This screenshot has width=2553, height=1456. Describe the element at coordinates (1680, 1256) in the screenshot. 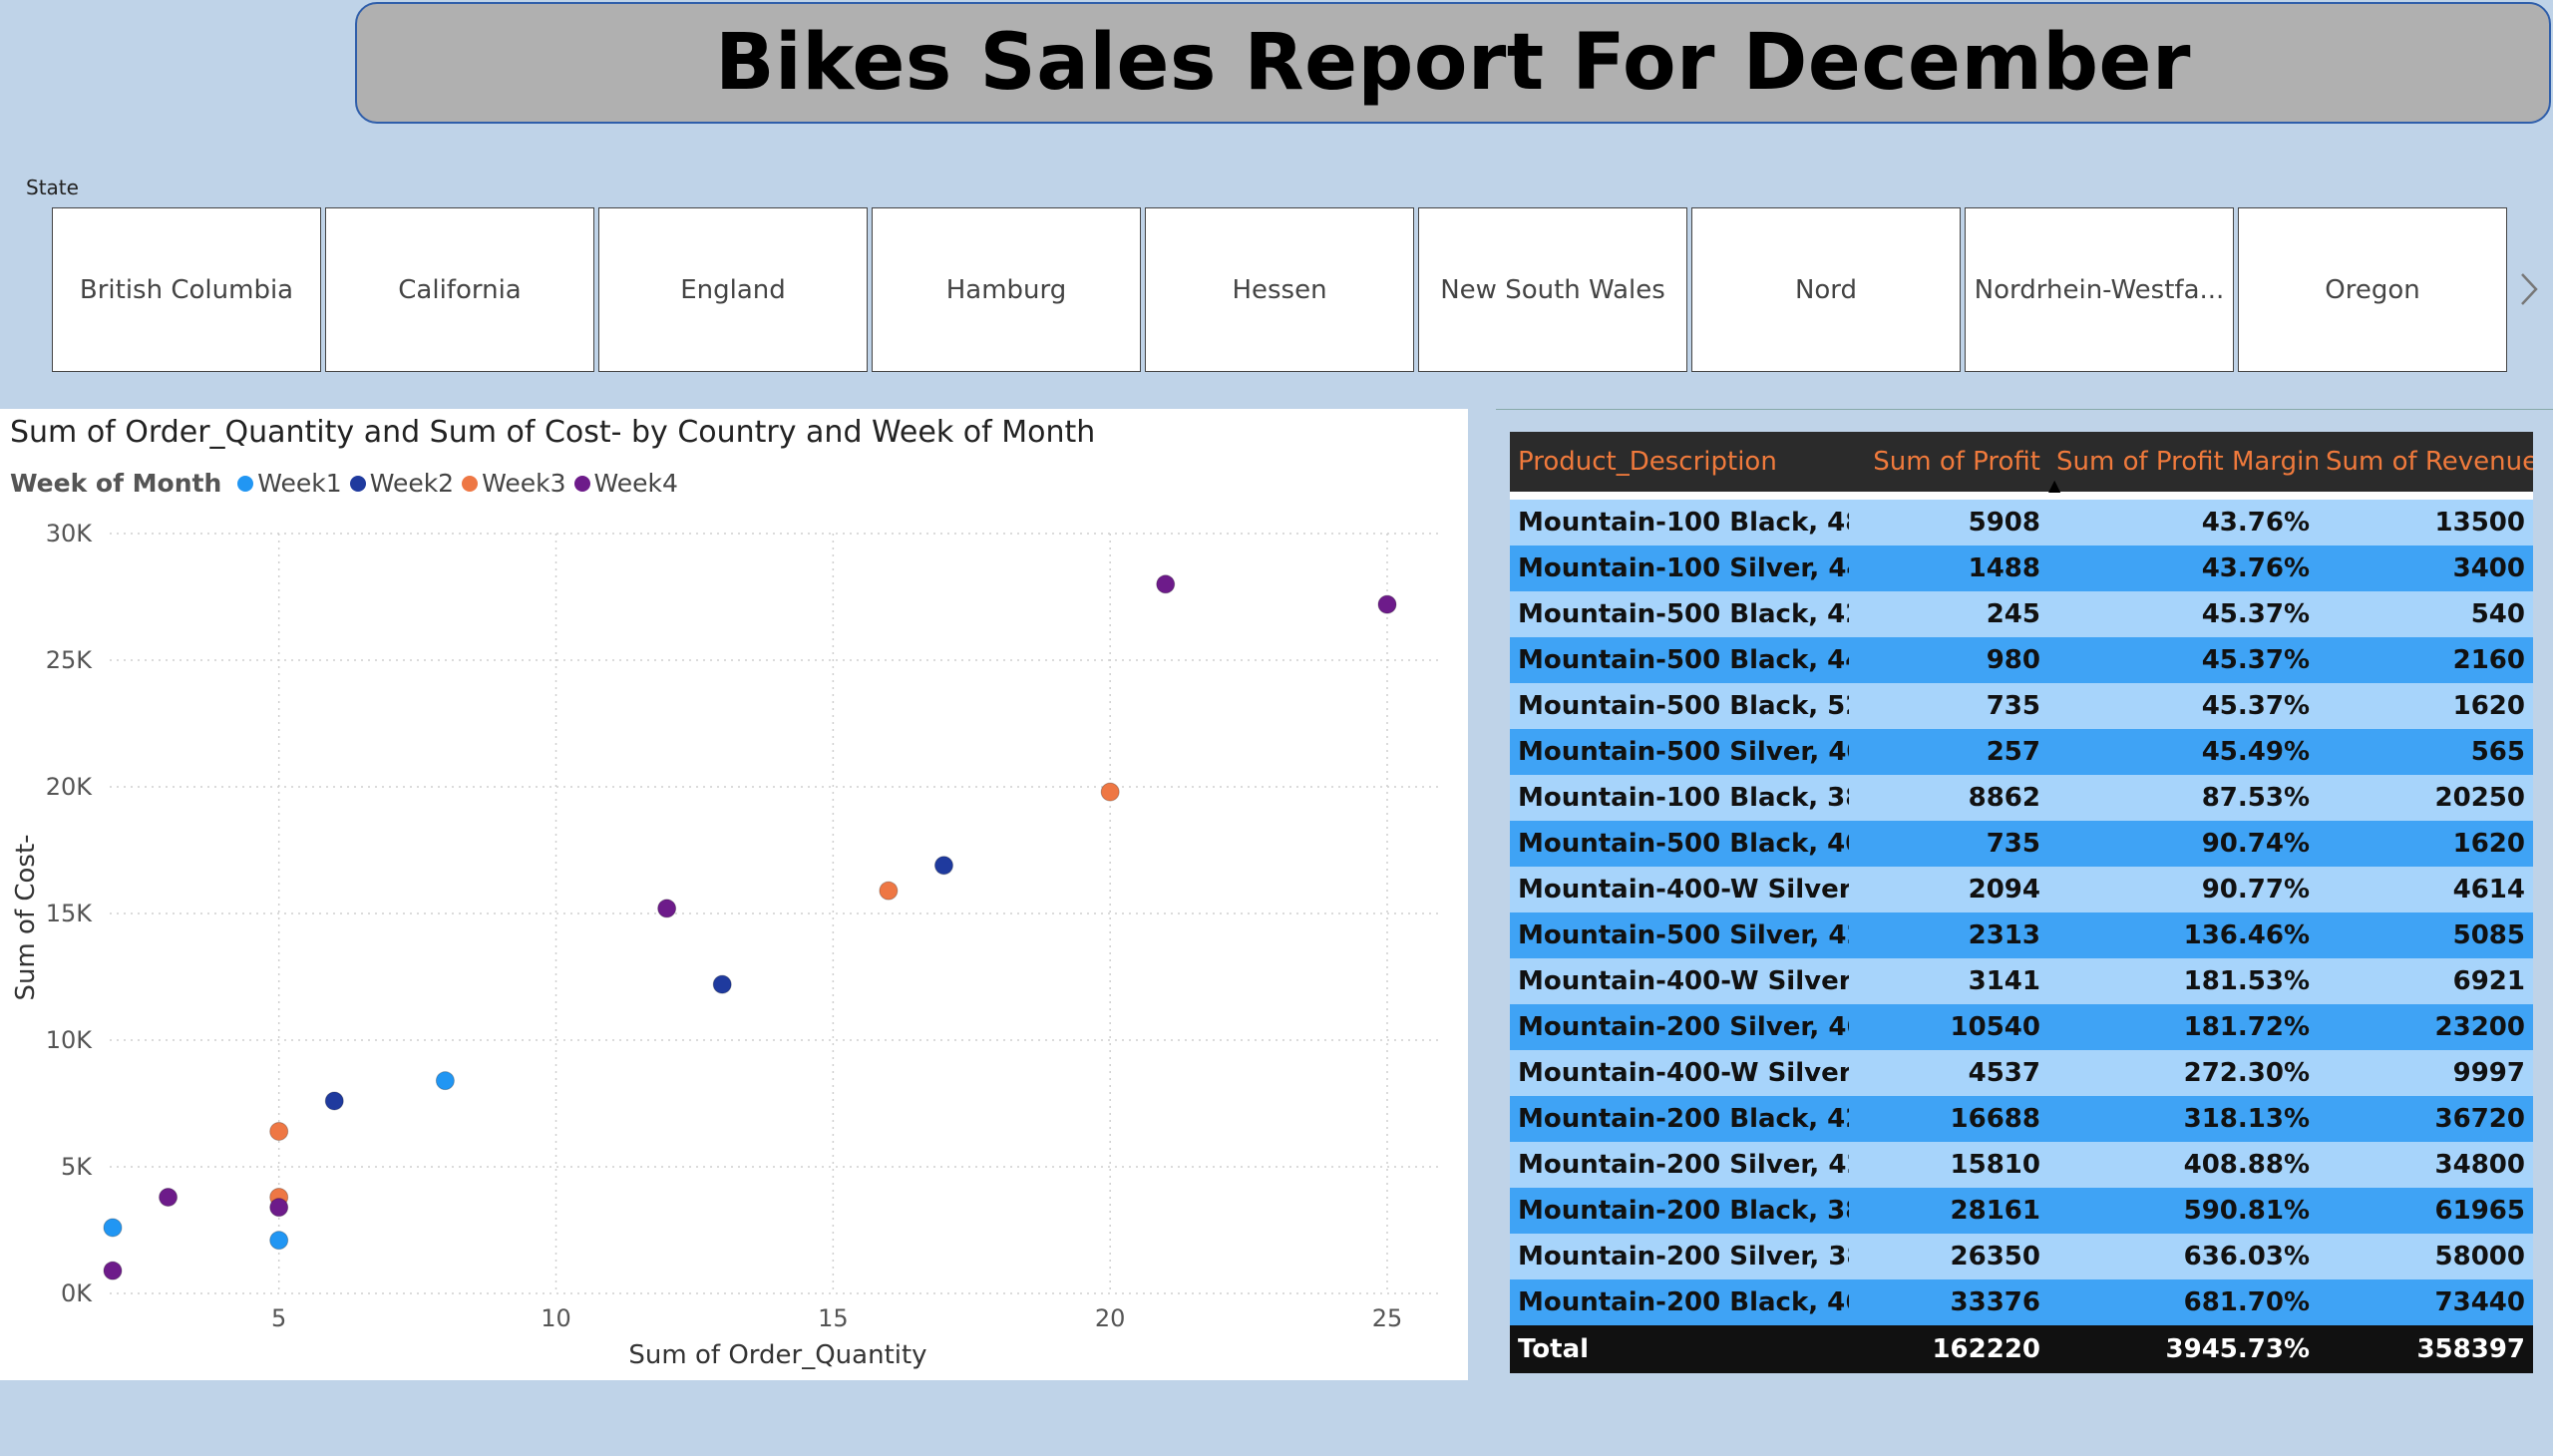

I see `table-cell: Mountain-200 Silver, 38` at that location.